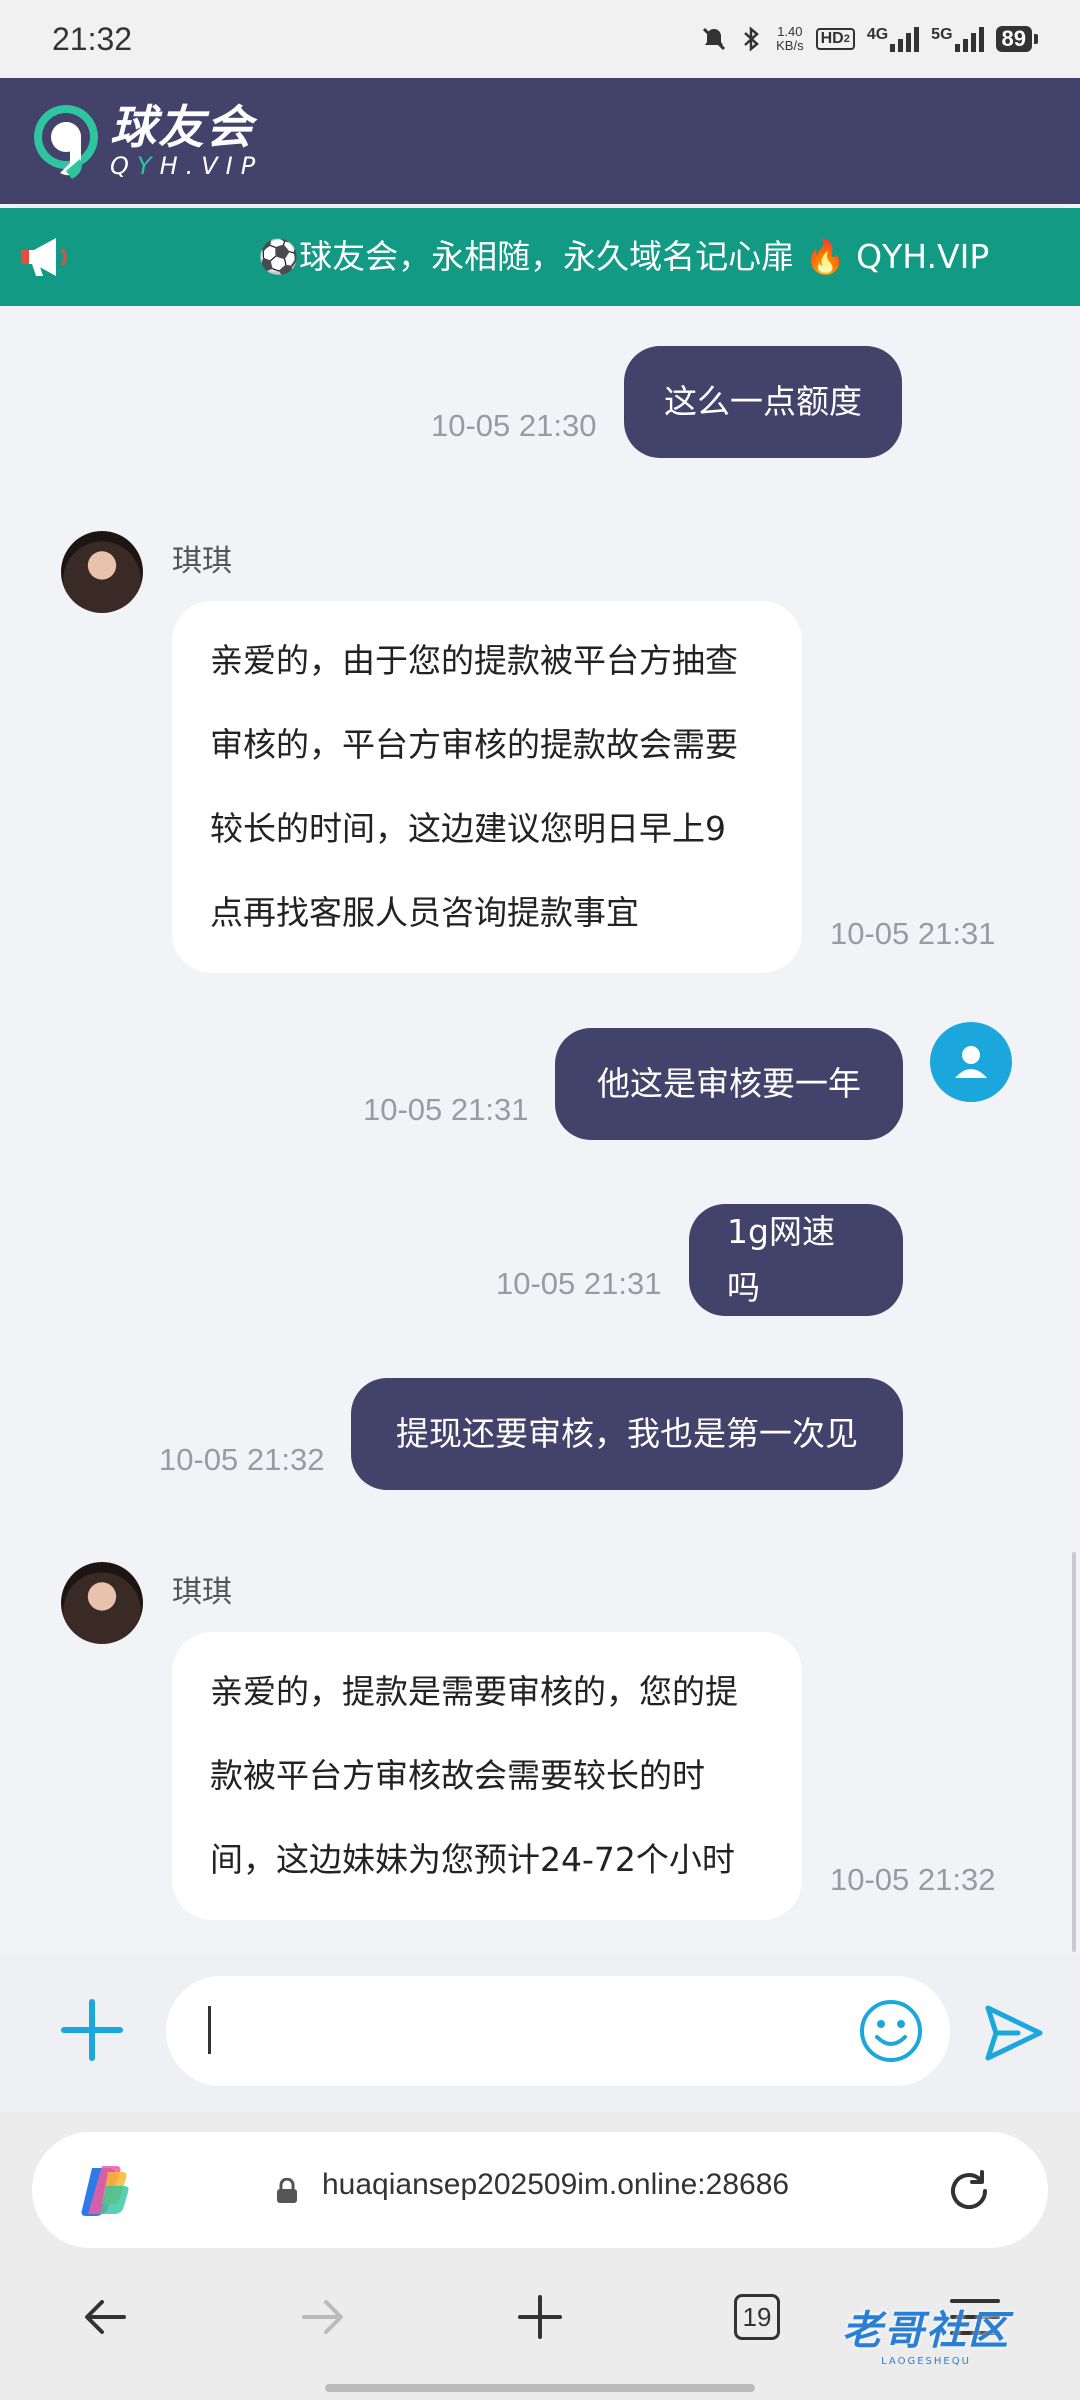 The height and width of the screenshot is (2400, 1080). I want to click on notice-text: ⚽球友会，永相随，永久域名记心扉 🔥 QYH.VIP, so click(624, 256).